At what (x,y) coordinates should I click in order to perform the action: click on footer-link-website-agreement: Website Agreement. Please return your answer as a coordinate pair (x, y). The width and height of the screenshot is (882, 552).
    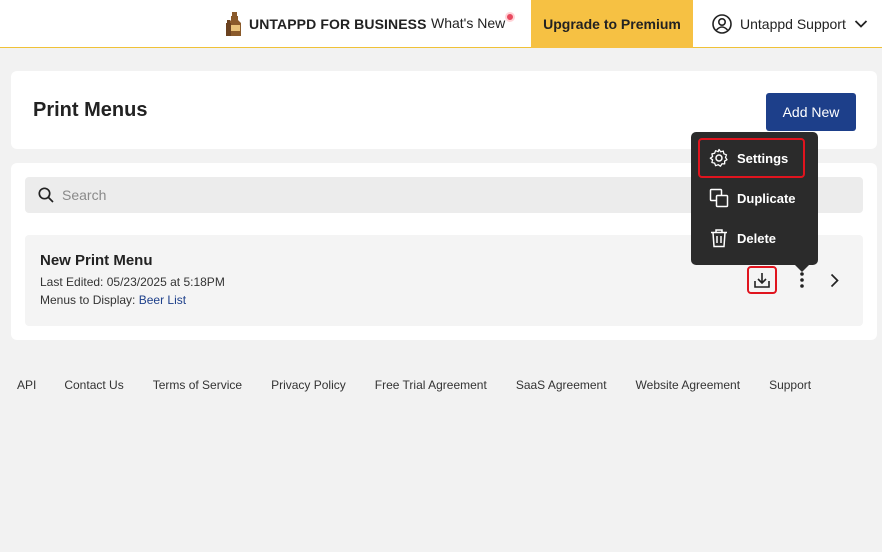
    Looking at the image, I should click on (688, 385).